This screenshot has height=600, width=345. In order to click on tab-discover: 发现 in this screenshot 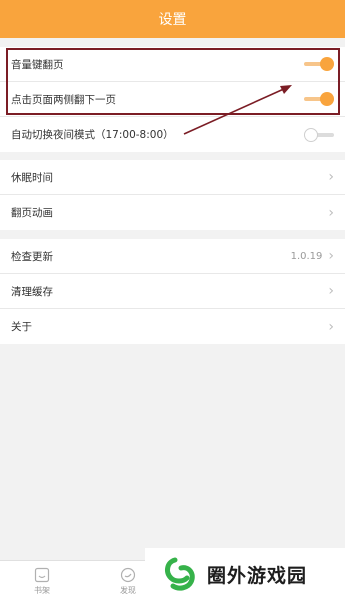, I will do `click(128, 581)`.